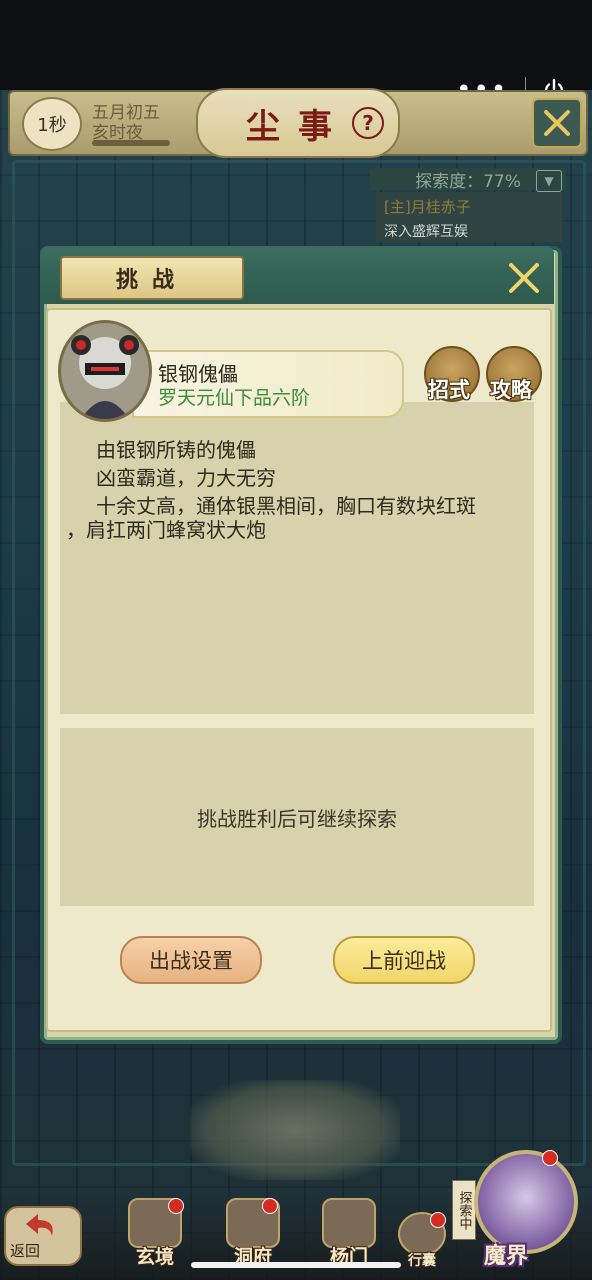 Image resolution: width=592 pixels, height=1280 pixels. What do you see at coordinates (449, 389) in the screenshot?
I see `moves-button: 招式` at bounding box center [449, 389].